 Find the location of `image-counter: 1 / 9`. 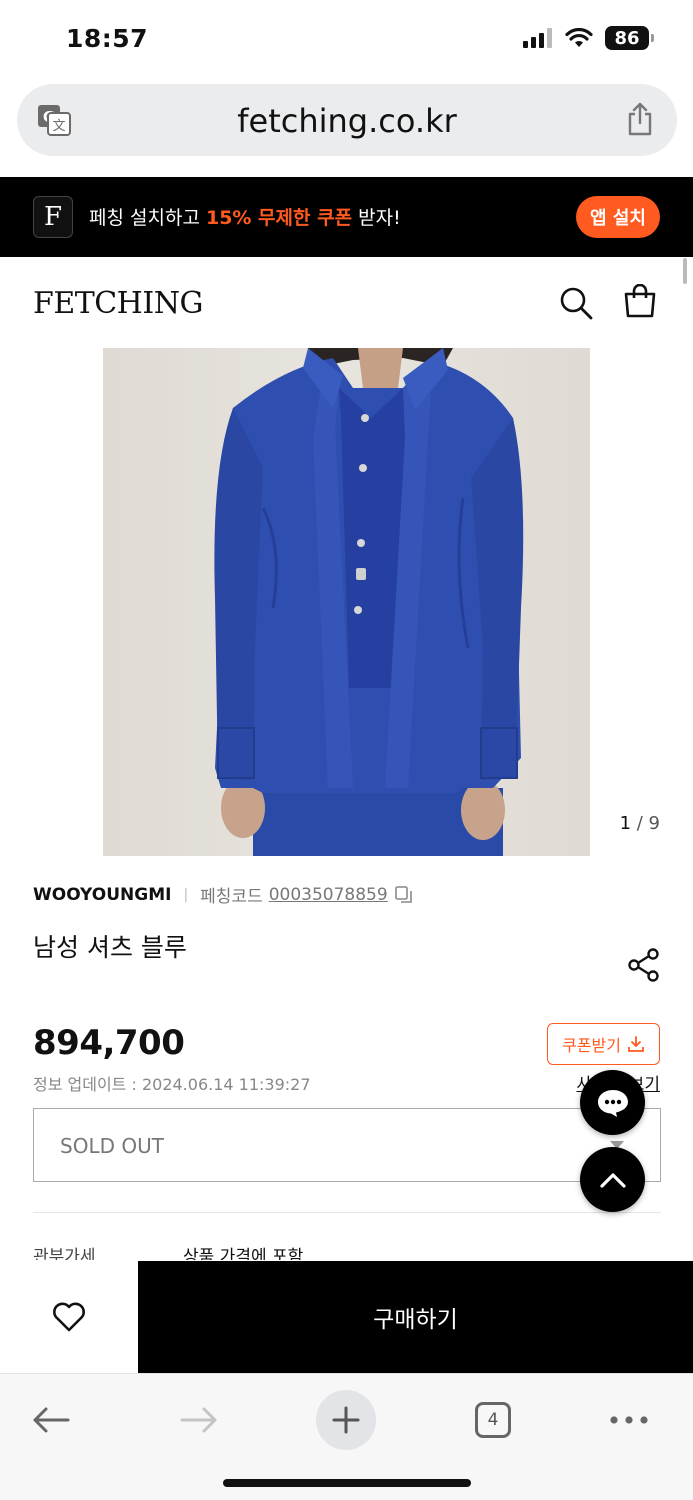

image-counter: 1 / 9 is located at coordinates (640, 823).